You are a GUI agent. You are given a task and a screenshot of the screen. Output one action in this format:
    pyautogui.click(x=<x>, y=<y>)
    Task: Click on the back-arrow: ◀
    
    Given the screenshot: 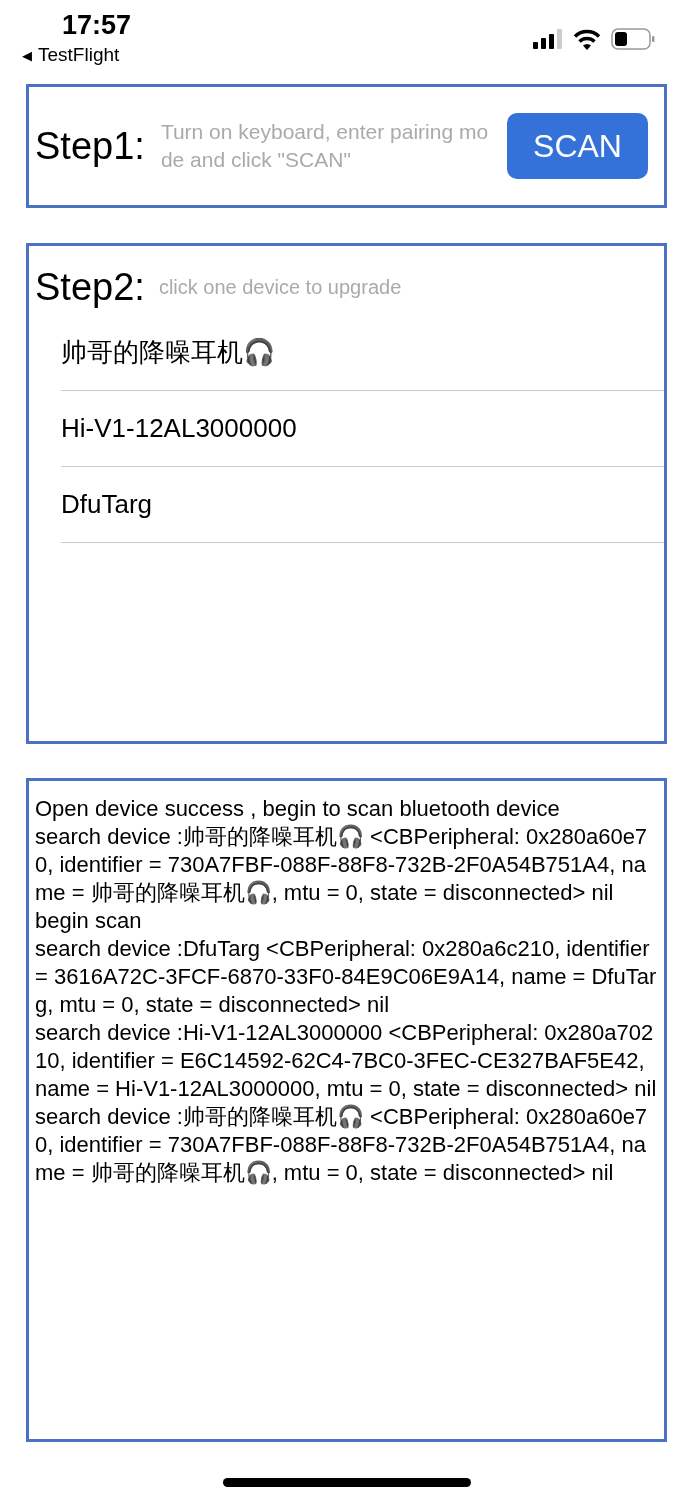 What is the action you would take?
    pyautogui.click(x=27, y=55)
    